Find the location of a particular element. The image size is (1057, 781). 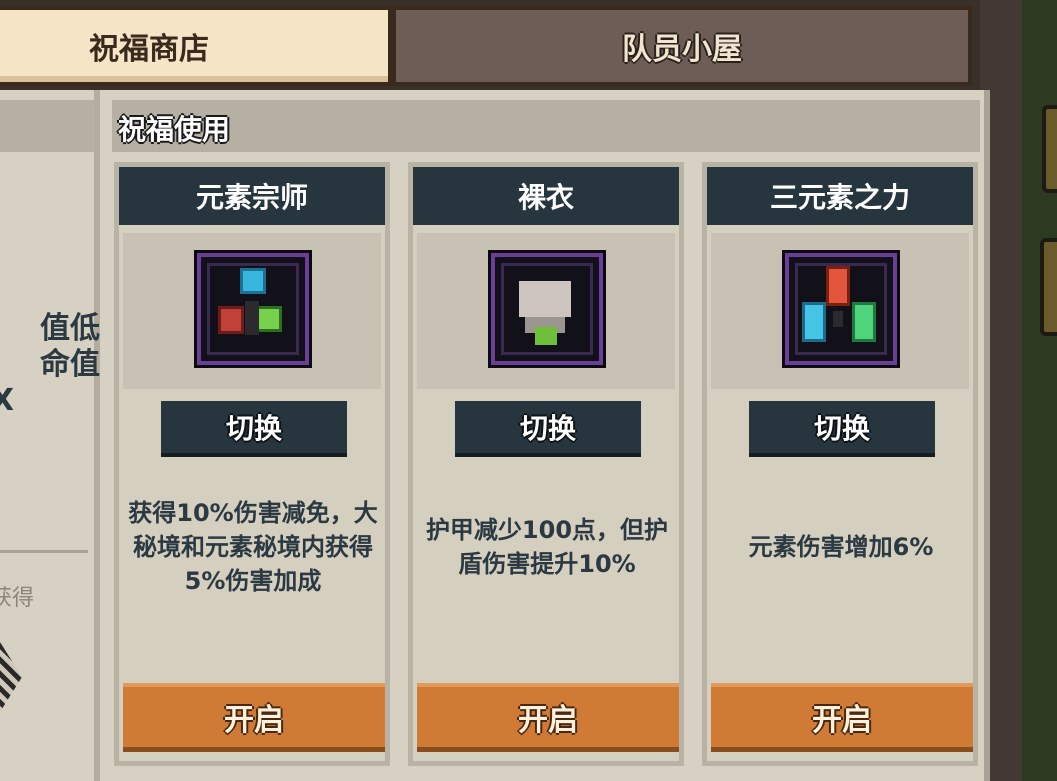

element-master-icon is located at coordinates (253, 309).